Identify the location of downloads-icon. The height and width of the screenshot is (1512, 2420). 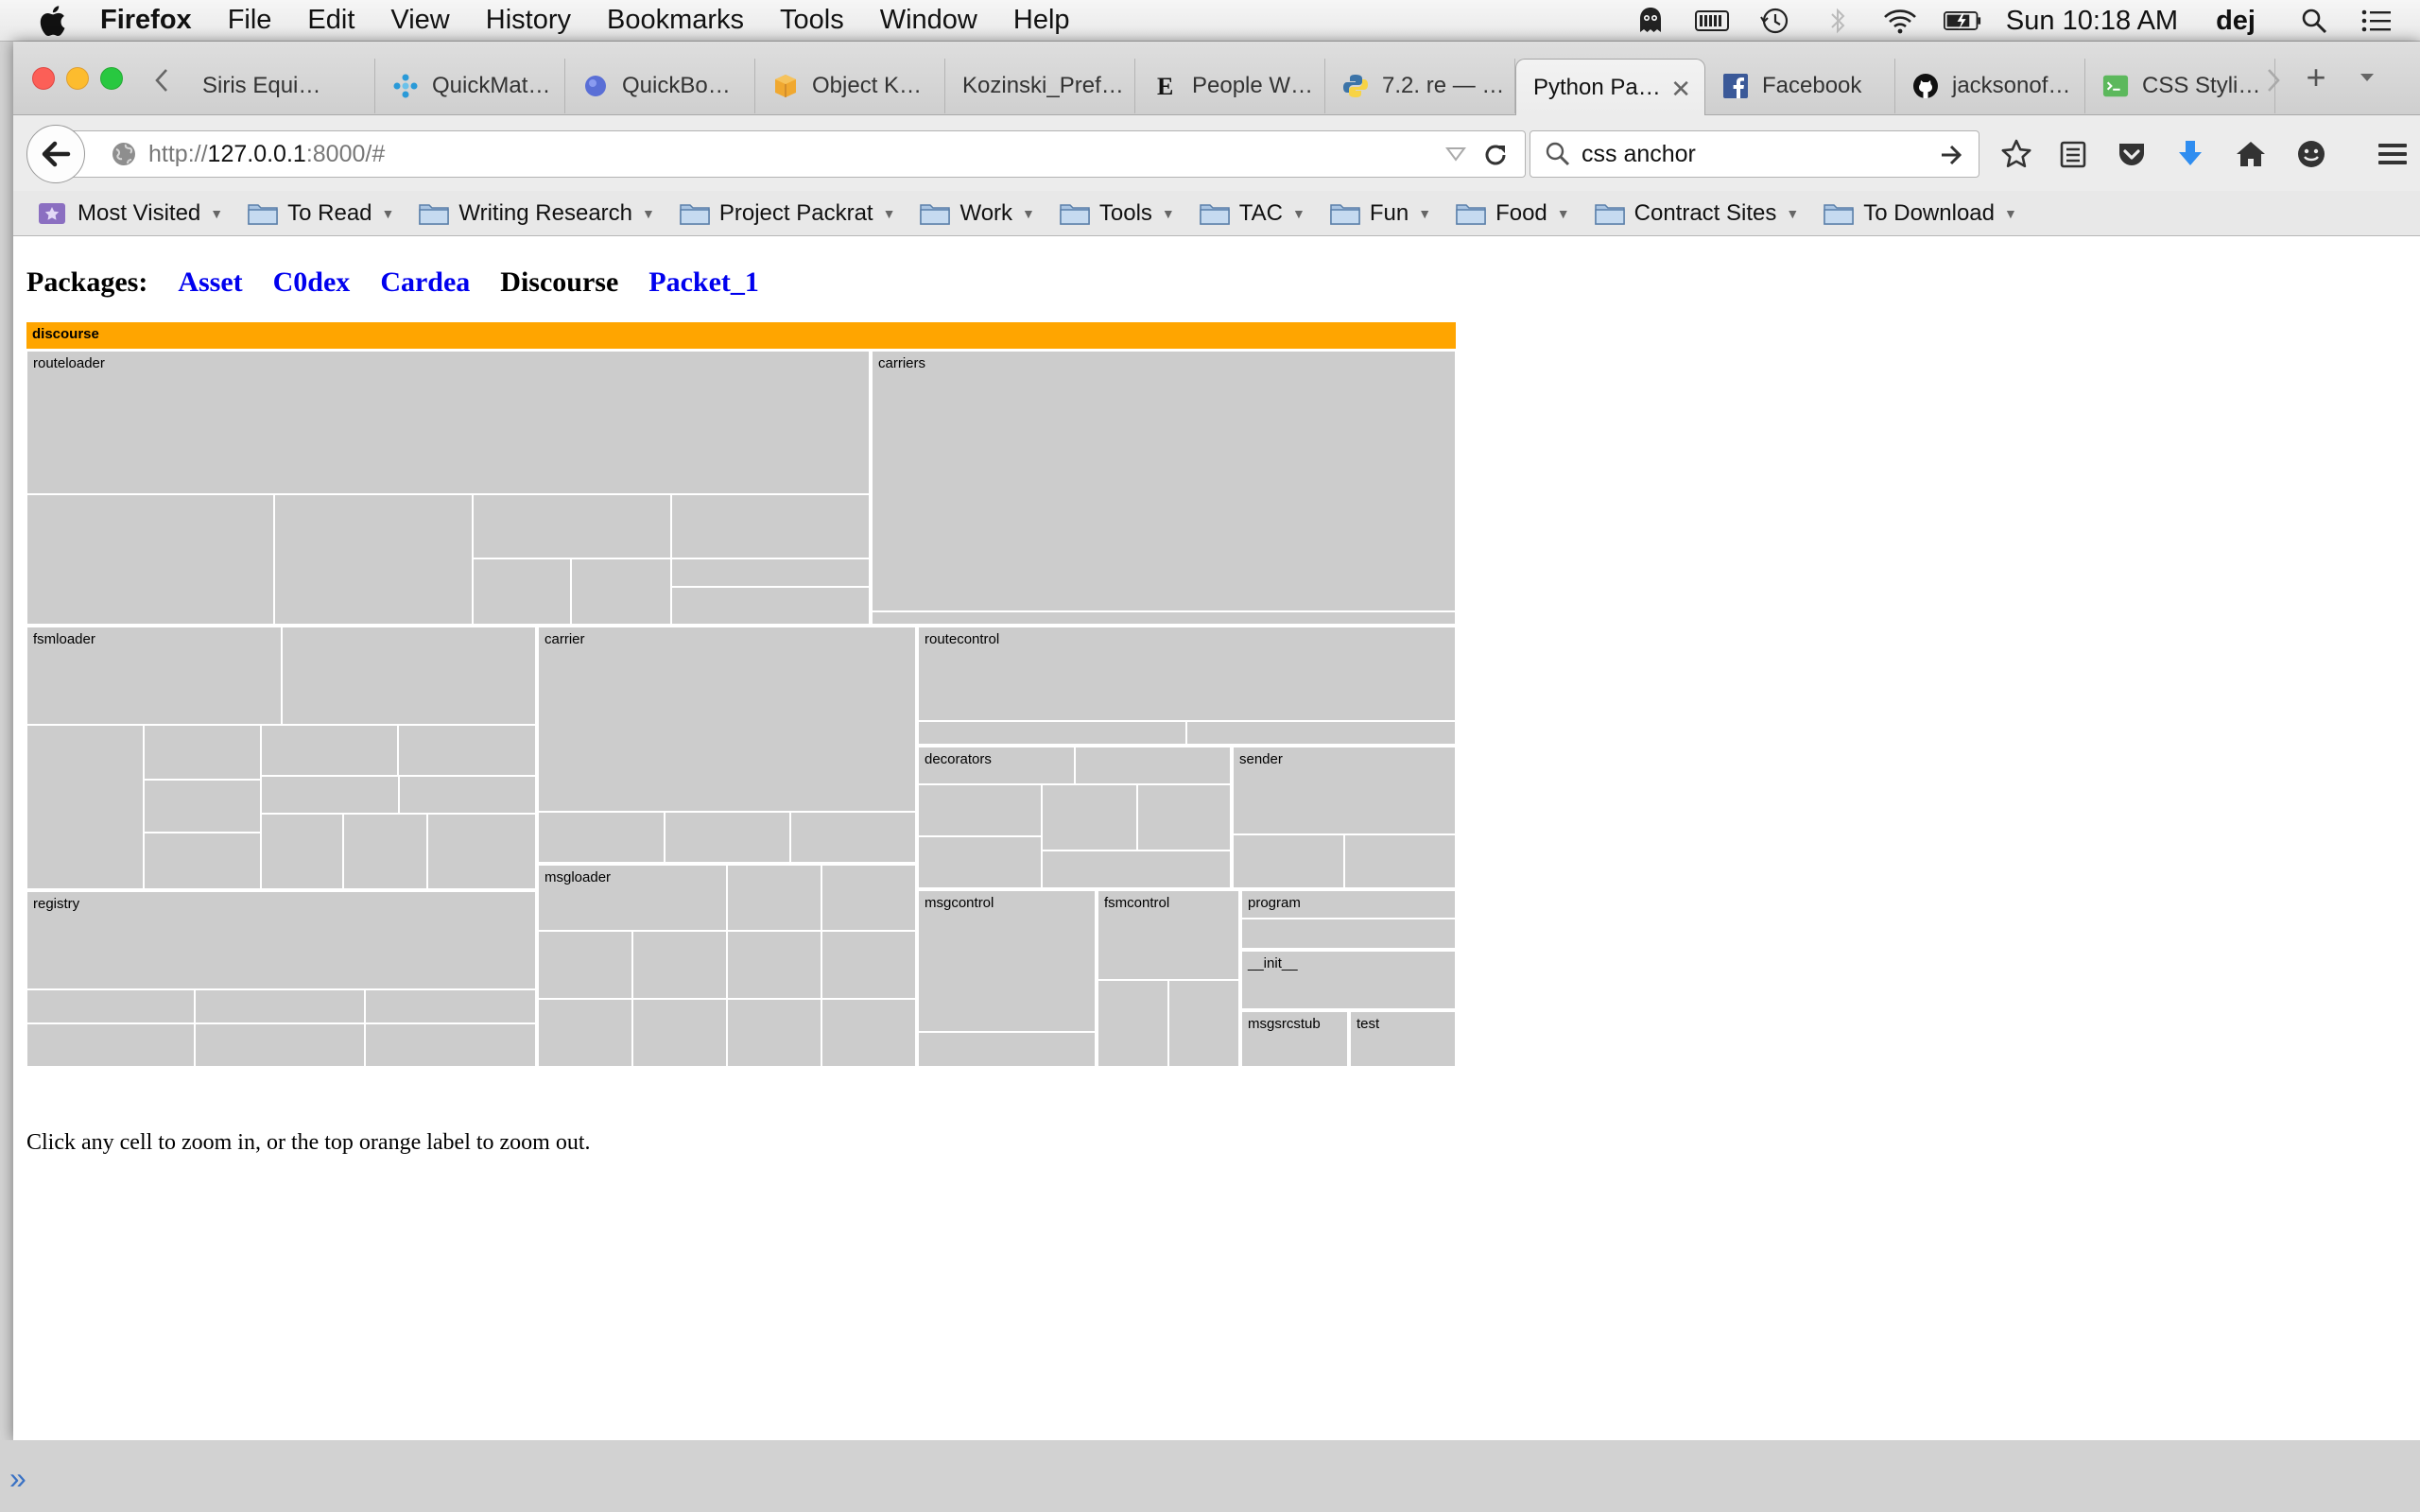
(2190, 154).